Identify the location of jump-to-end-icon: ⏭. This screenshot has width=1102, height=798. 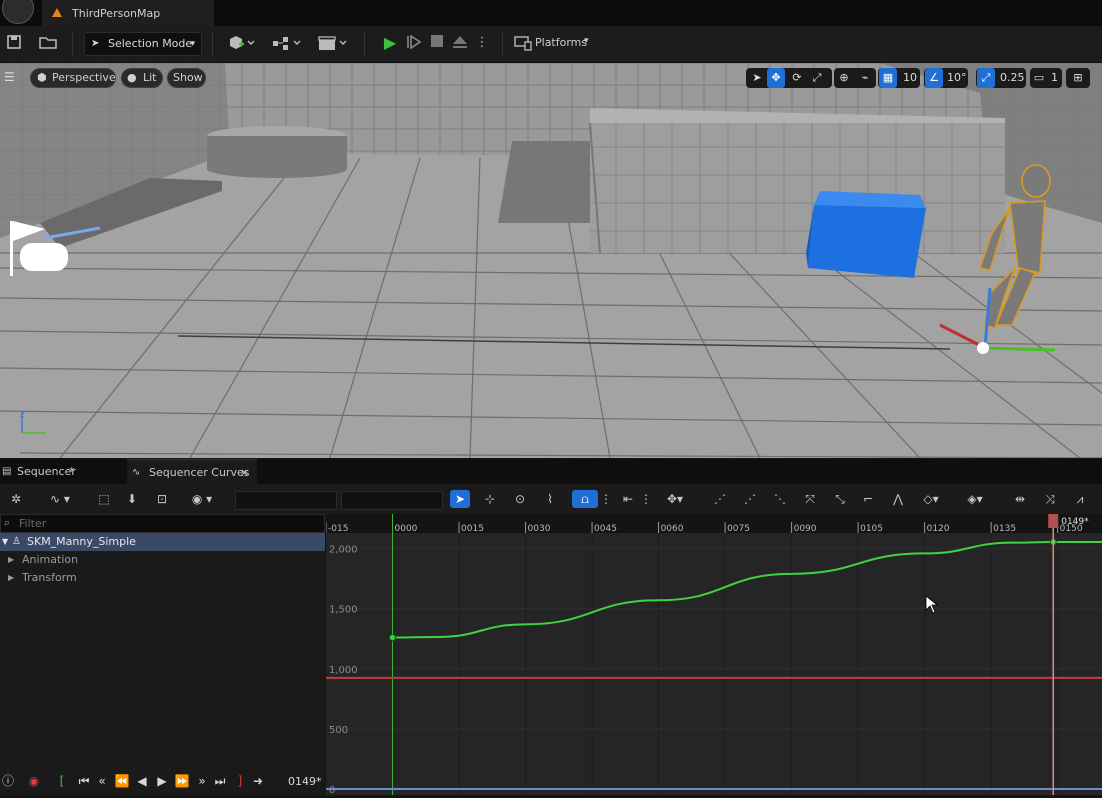
(220, 781).